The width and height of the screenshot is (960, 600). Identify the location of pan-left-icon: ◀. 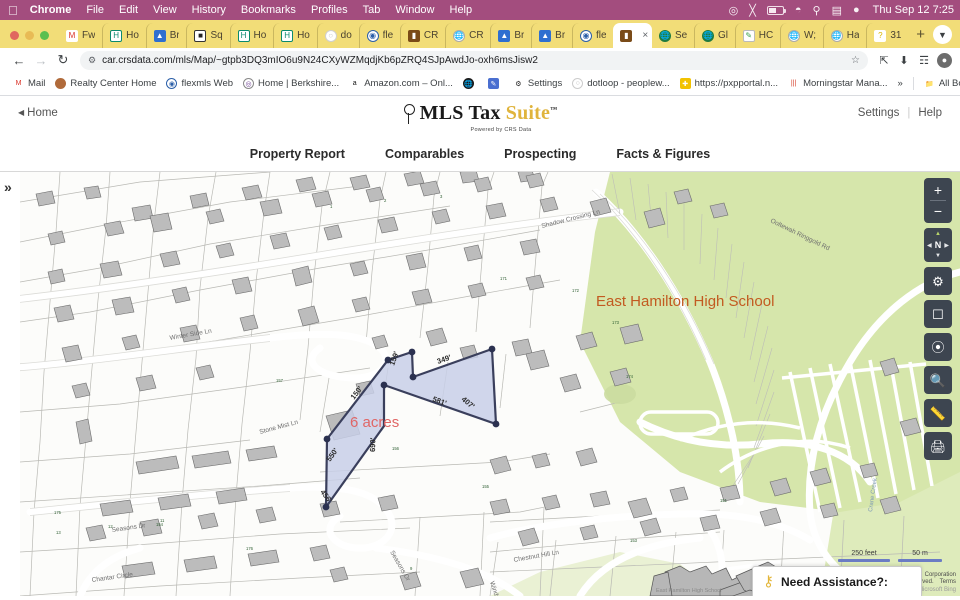
(929, 245).